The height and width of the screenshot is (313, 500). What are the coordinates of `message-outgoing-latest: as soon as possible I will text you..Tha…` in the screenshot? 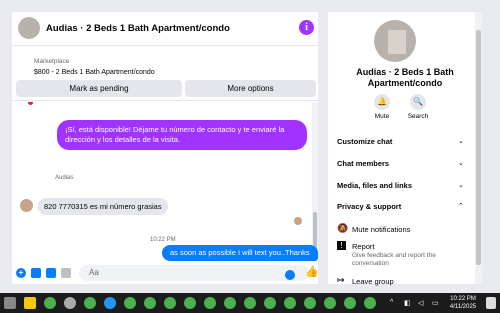 It's located at (240, 253).